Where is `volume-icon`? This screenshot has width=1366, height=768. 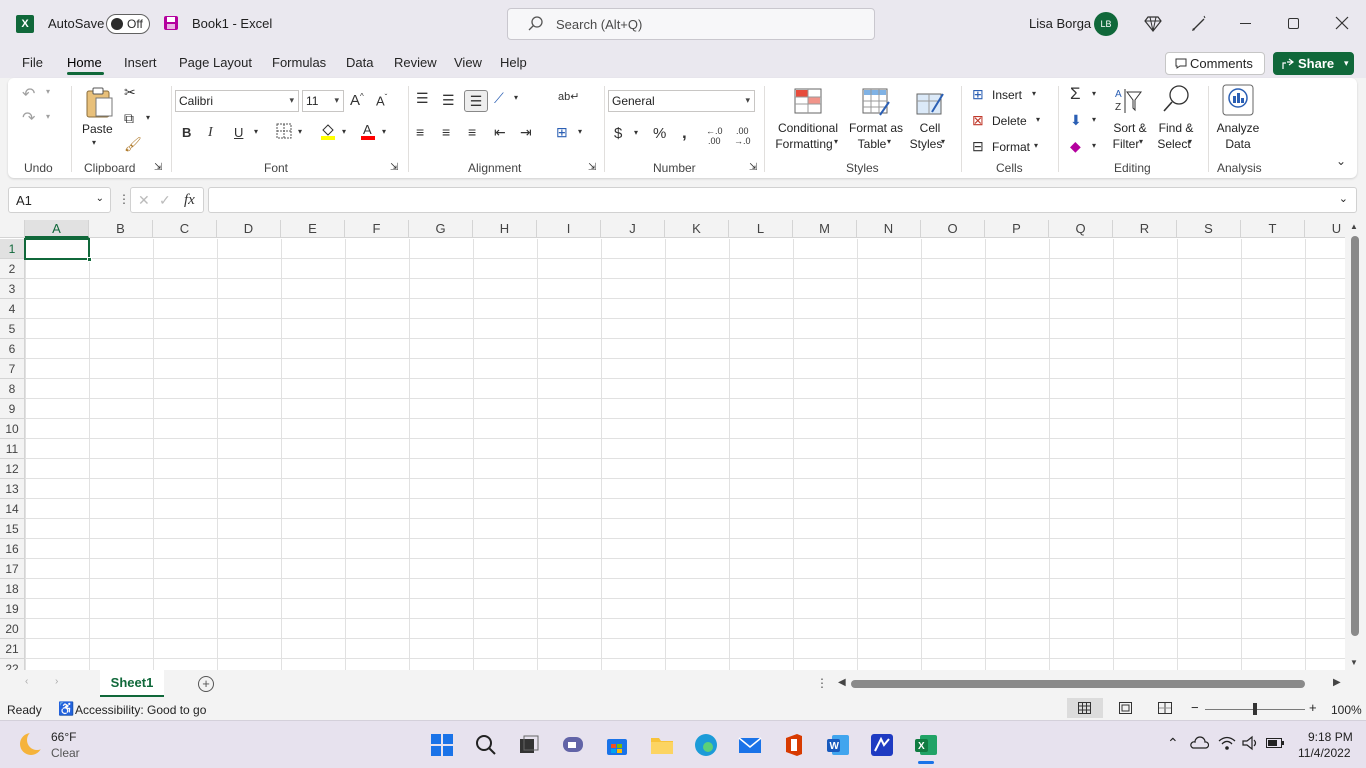
volume-icon is located at coordinates (1251, 743).